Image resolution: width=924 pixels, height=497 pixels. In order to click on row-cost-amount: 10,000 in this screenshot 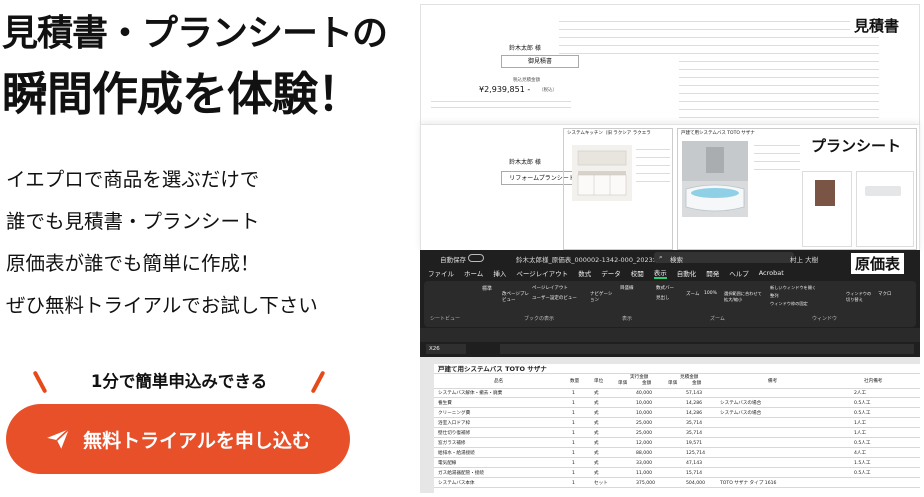, I will do `click(644, 403)`.